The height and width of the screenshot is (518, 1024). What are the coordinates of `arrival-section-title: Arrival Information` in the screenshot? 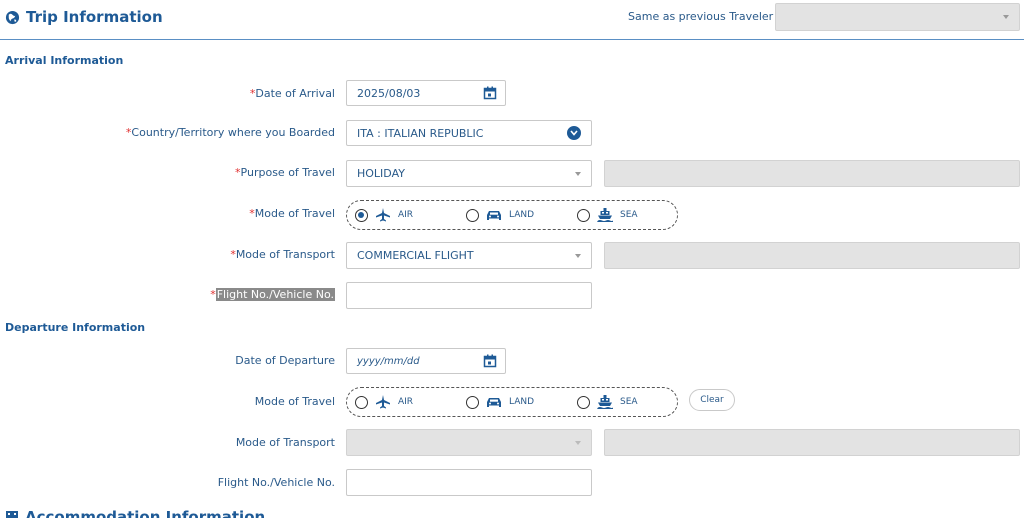 It's located at (64, 60).